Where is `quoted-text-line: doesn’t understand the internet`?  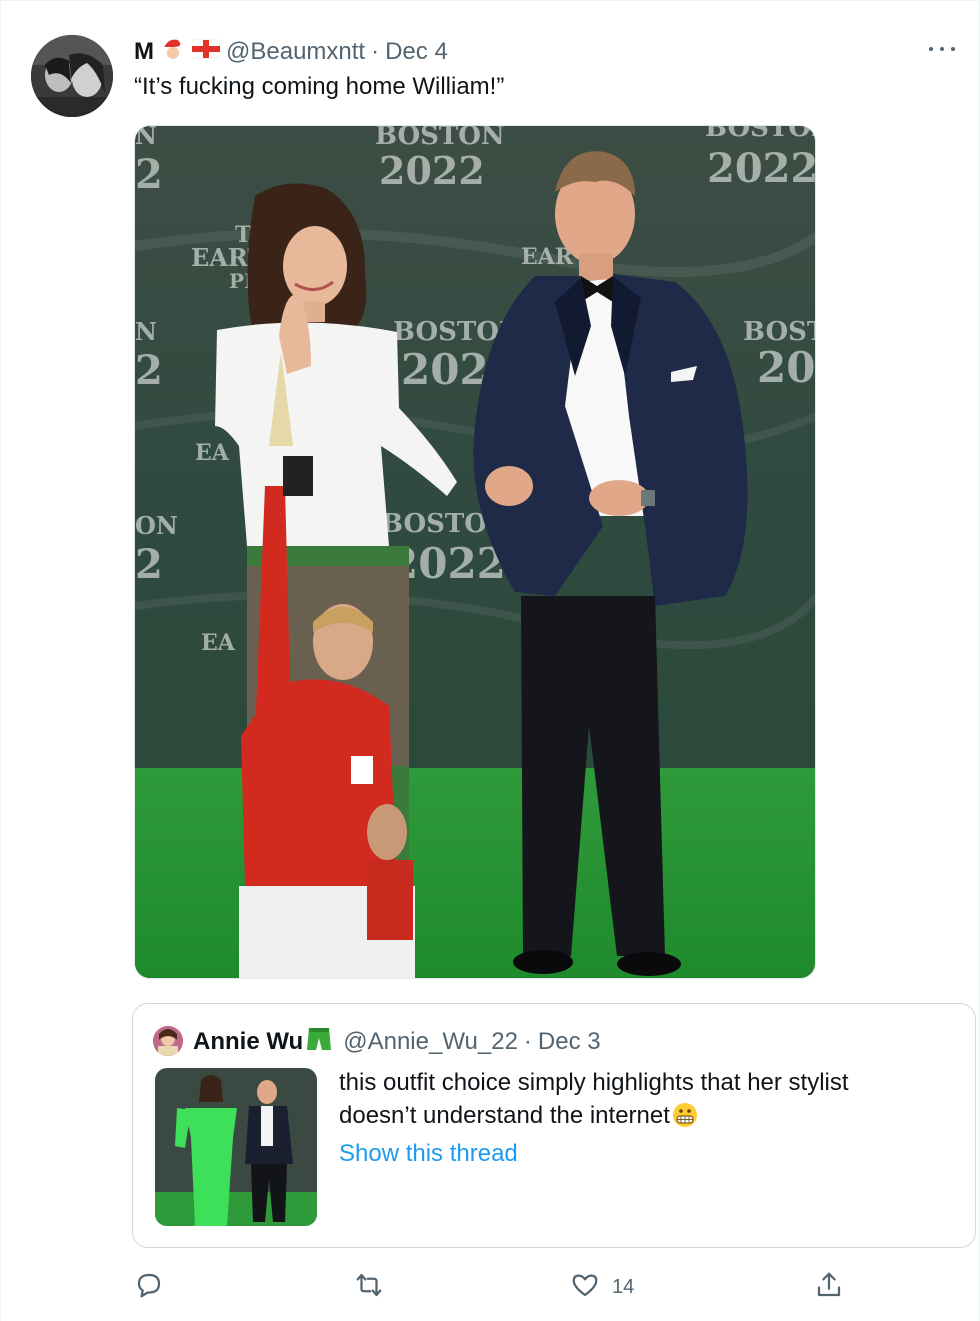 quoted-text-line: doesn’t understand the internet is located at coordinates (504, 1115).